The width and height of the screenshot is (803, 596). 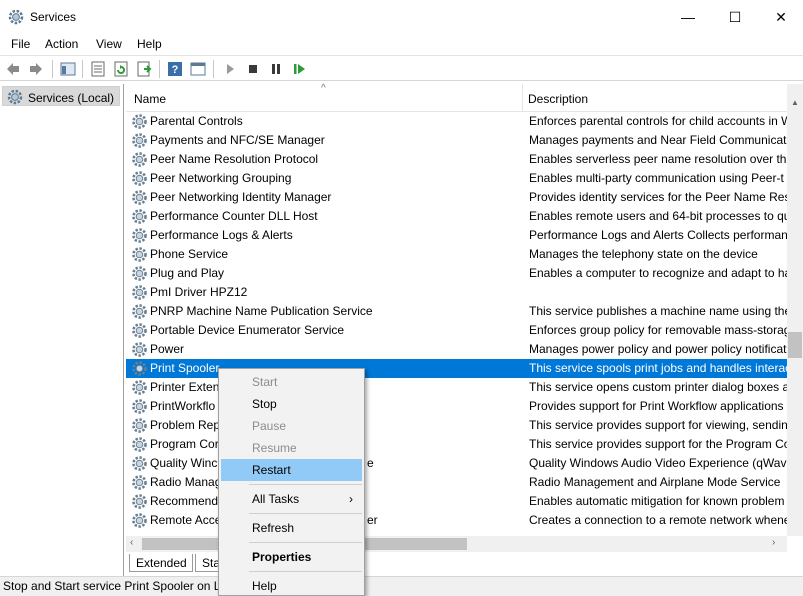 What do you see at coordinates (167, 349) in the screenshot?
I see `service-name: Power` at bounding box center [167, 349].